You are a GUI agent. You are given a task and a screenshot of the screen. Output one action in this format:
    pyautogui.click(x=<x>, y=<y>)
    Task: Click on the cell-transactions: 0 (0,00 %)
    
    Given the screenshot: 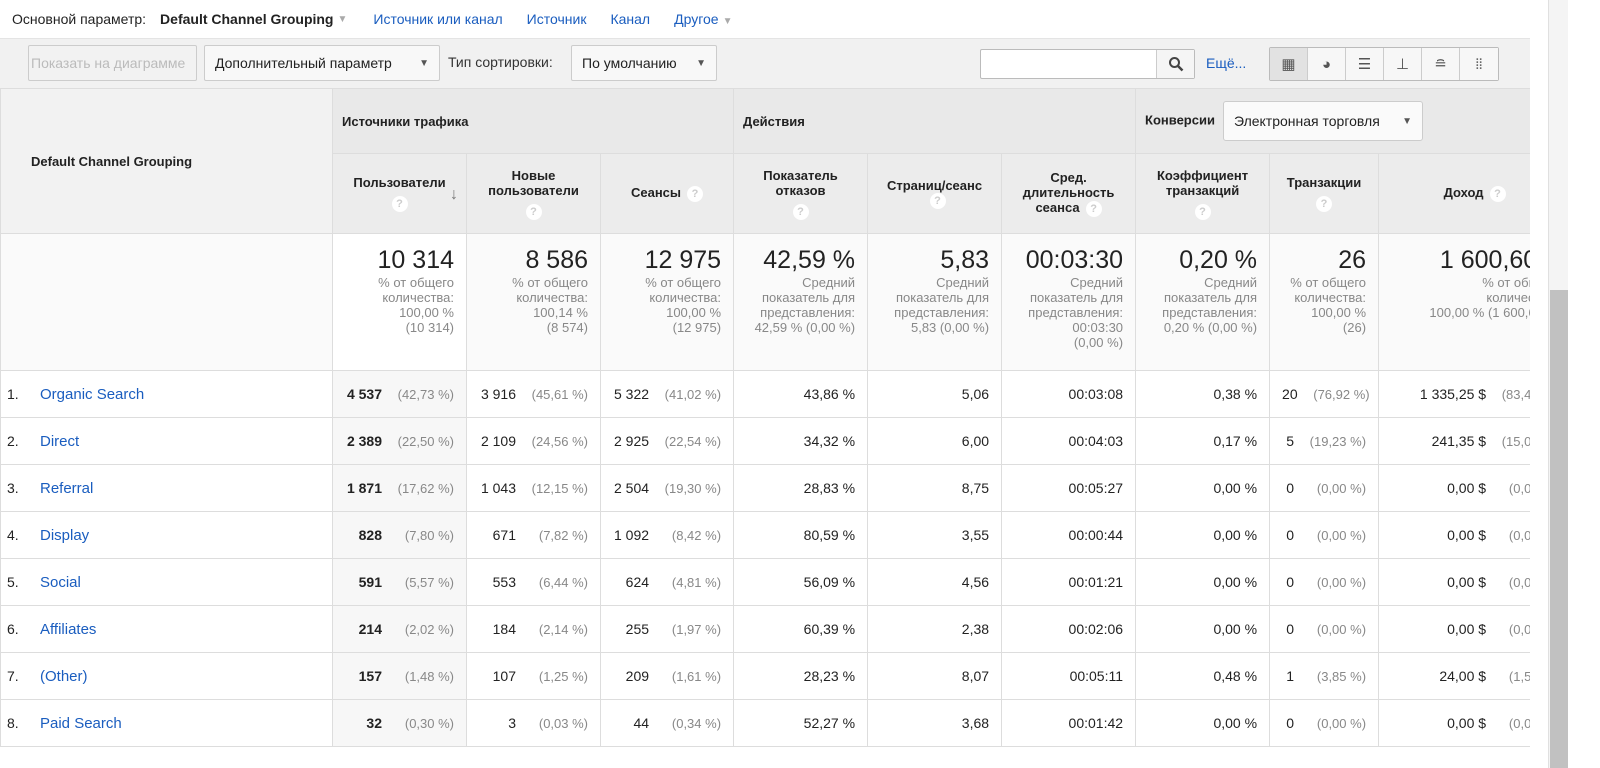 What is the action you would take?
    pyautogui.click(x=1324, y=535)
    